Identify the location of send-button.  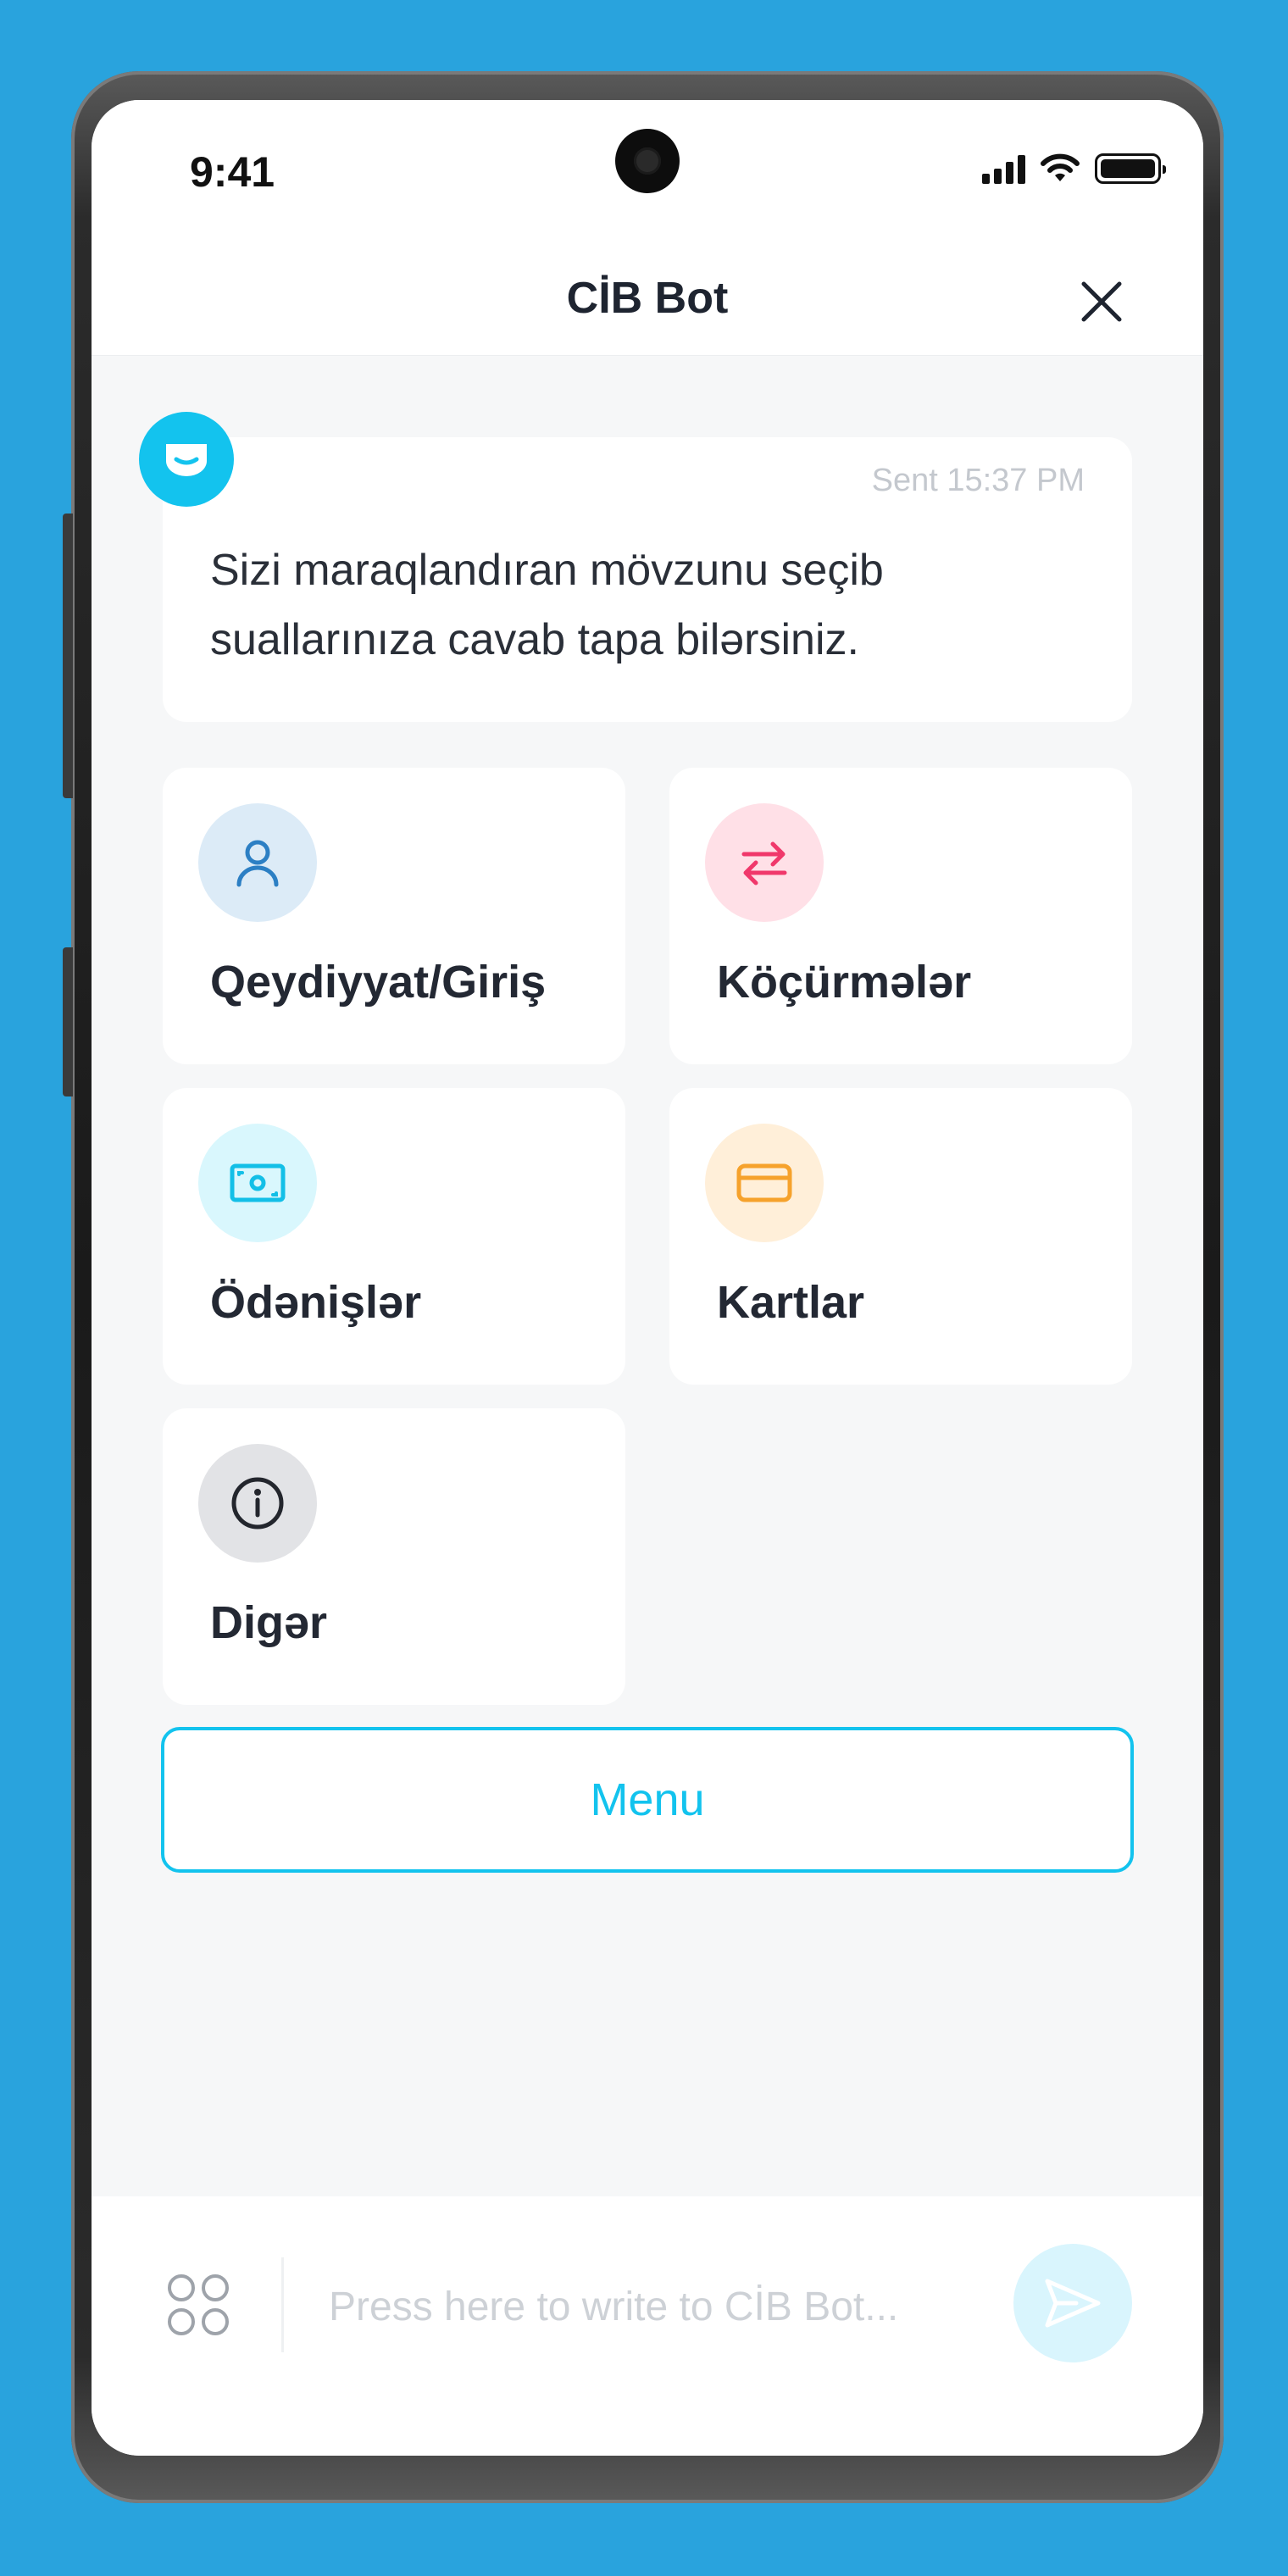
(1072, 2303).